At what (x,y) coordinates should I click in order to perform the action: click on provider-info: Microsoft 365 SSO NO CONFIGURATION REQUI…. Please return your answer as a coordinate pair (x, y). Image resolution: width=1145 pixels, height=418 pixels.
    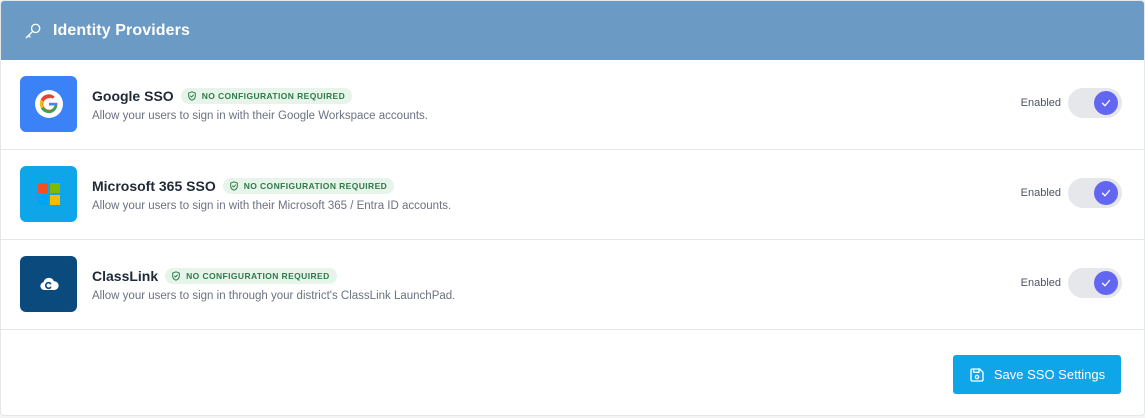
    Looking at the image, I should click on (271, 194).